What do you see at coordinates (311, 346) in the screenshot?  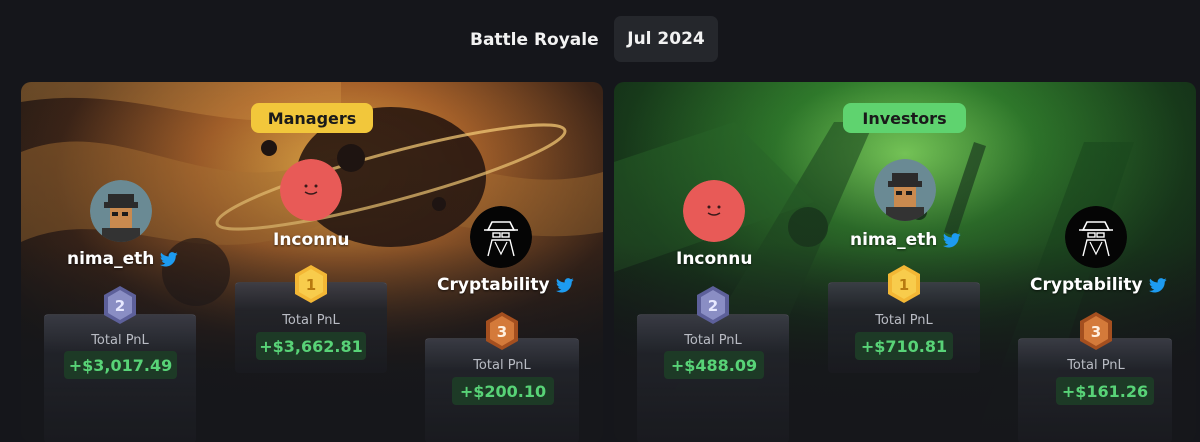 I see `pnl-value-first: +$3,662.81` at bounding box center [311, 346].